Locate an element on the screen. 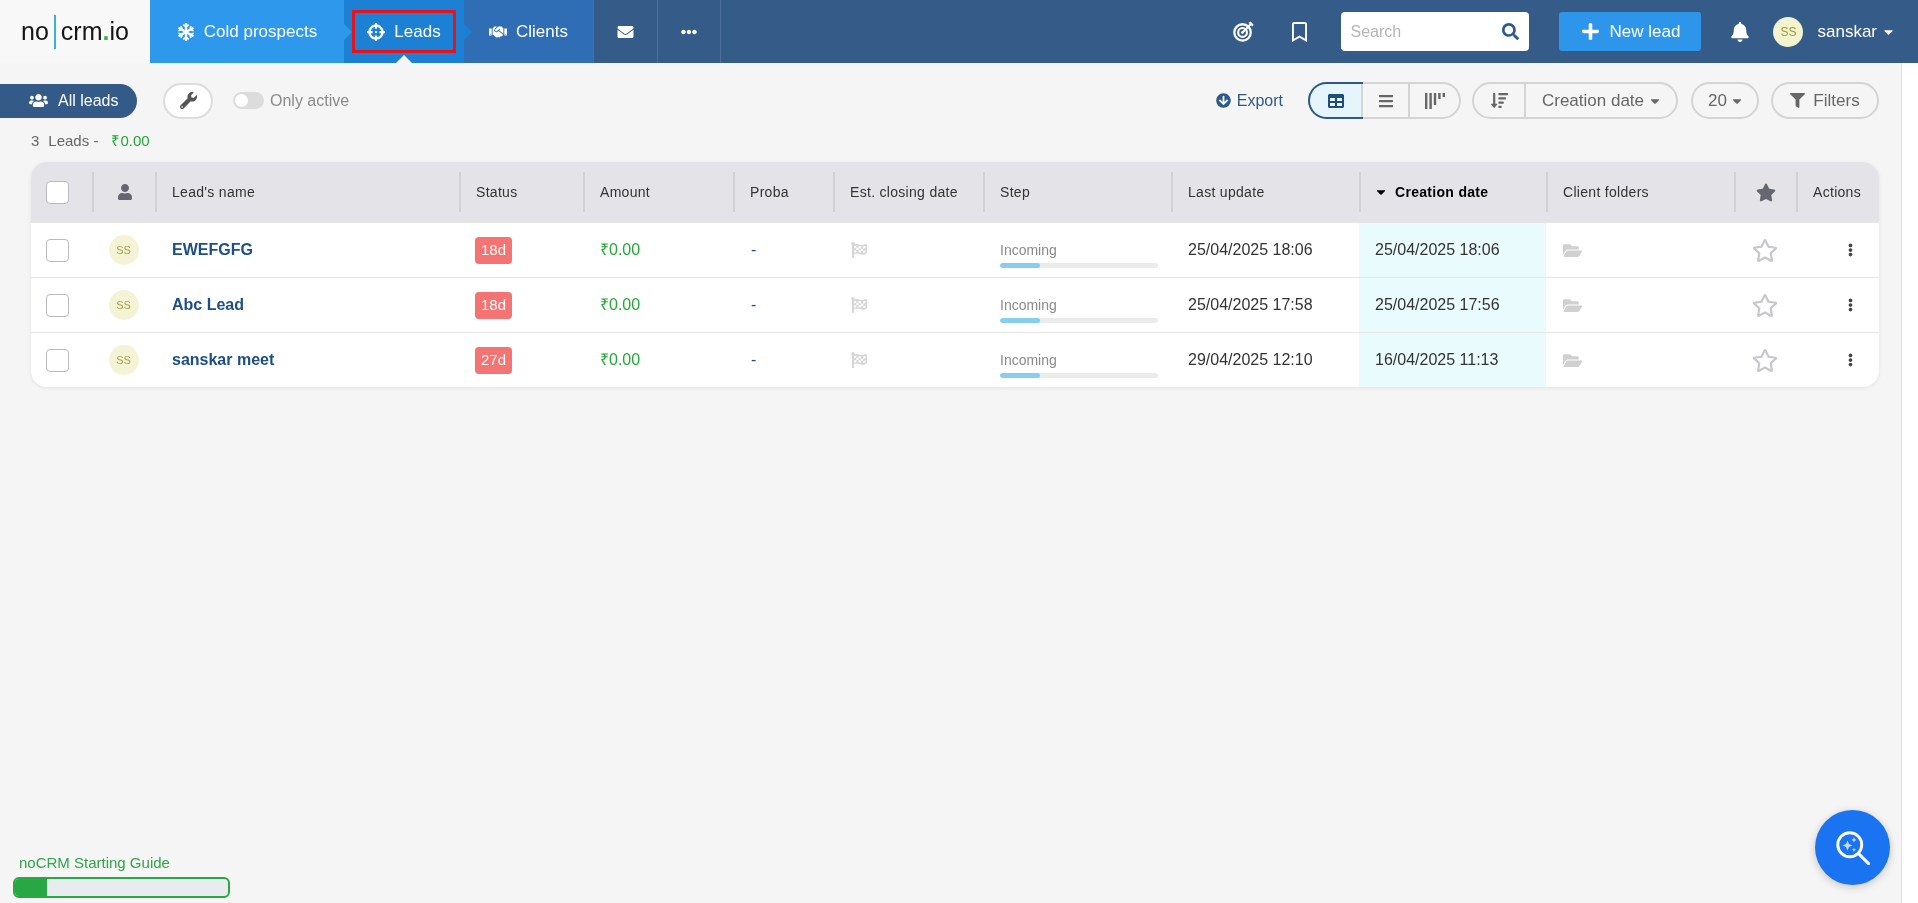 The image size is (1918, 903). view-mode-button is located at coordinates (1335, 100).